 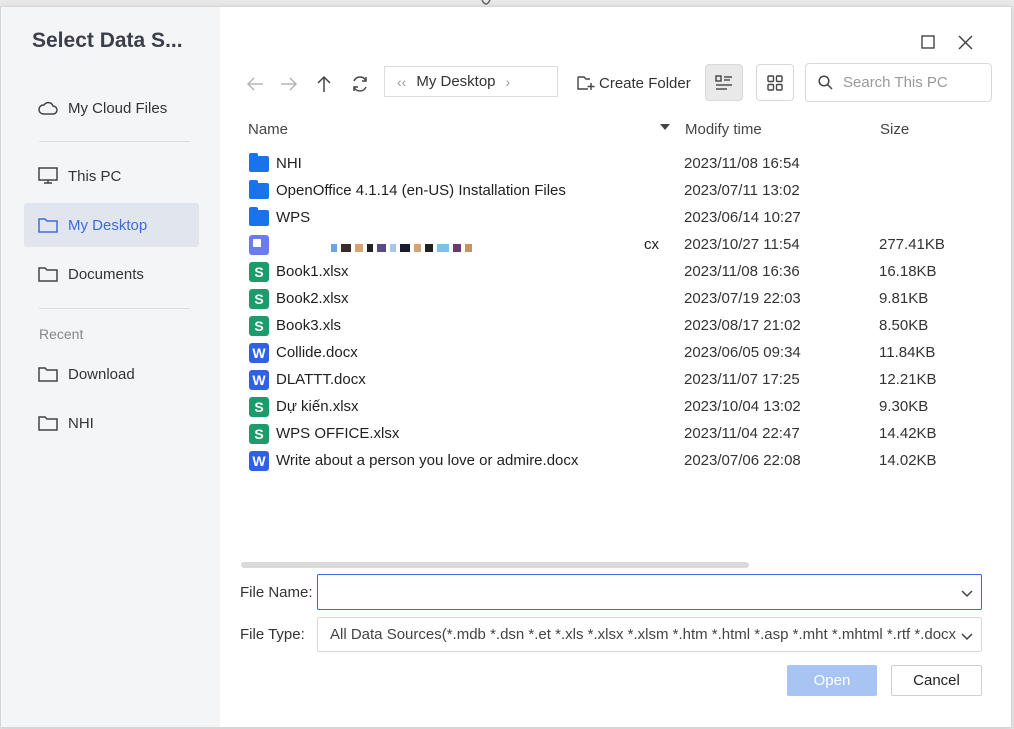 What do you see at coordinates (908, 379) in the screenshot?
I see `file-size: 12.21KB` at bounding box center [908, 379].